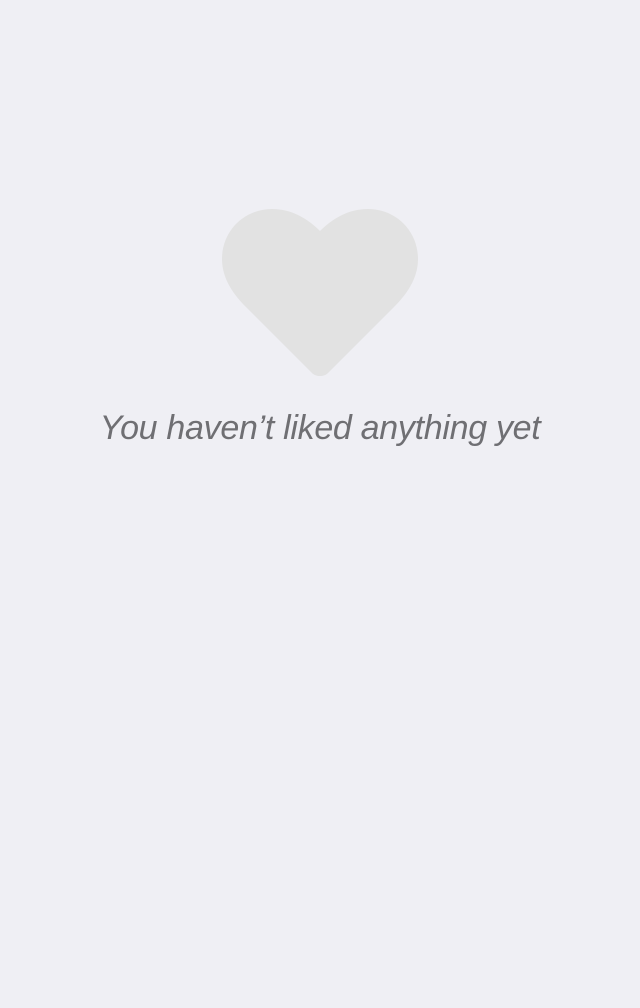 This screenshot has width=640, height=1008. Describe the element at coordinates (320, 294) in the screenshot. I see `heart-icon` at that location.